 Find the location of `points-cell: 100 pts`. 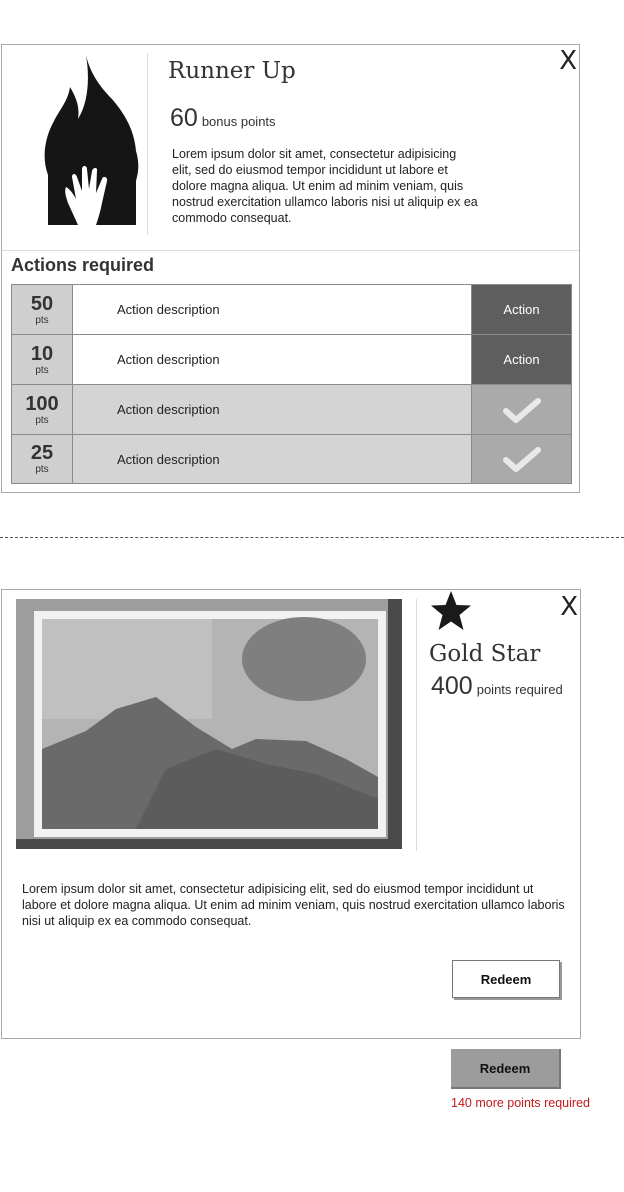

points-cell: 100 pts is located at coordinates (42, 409).